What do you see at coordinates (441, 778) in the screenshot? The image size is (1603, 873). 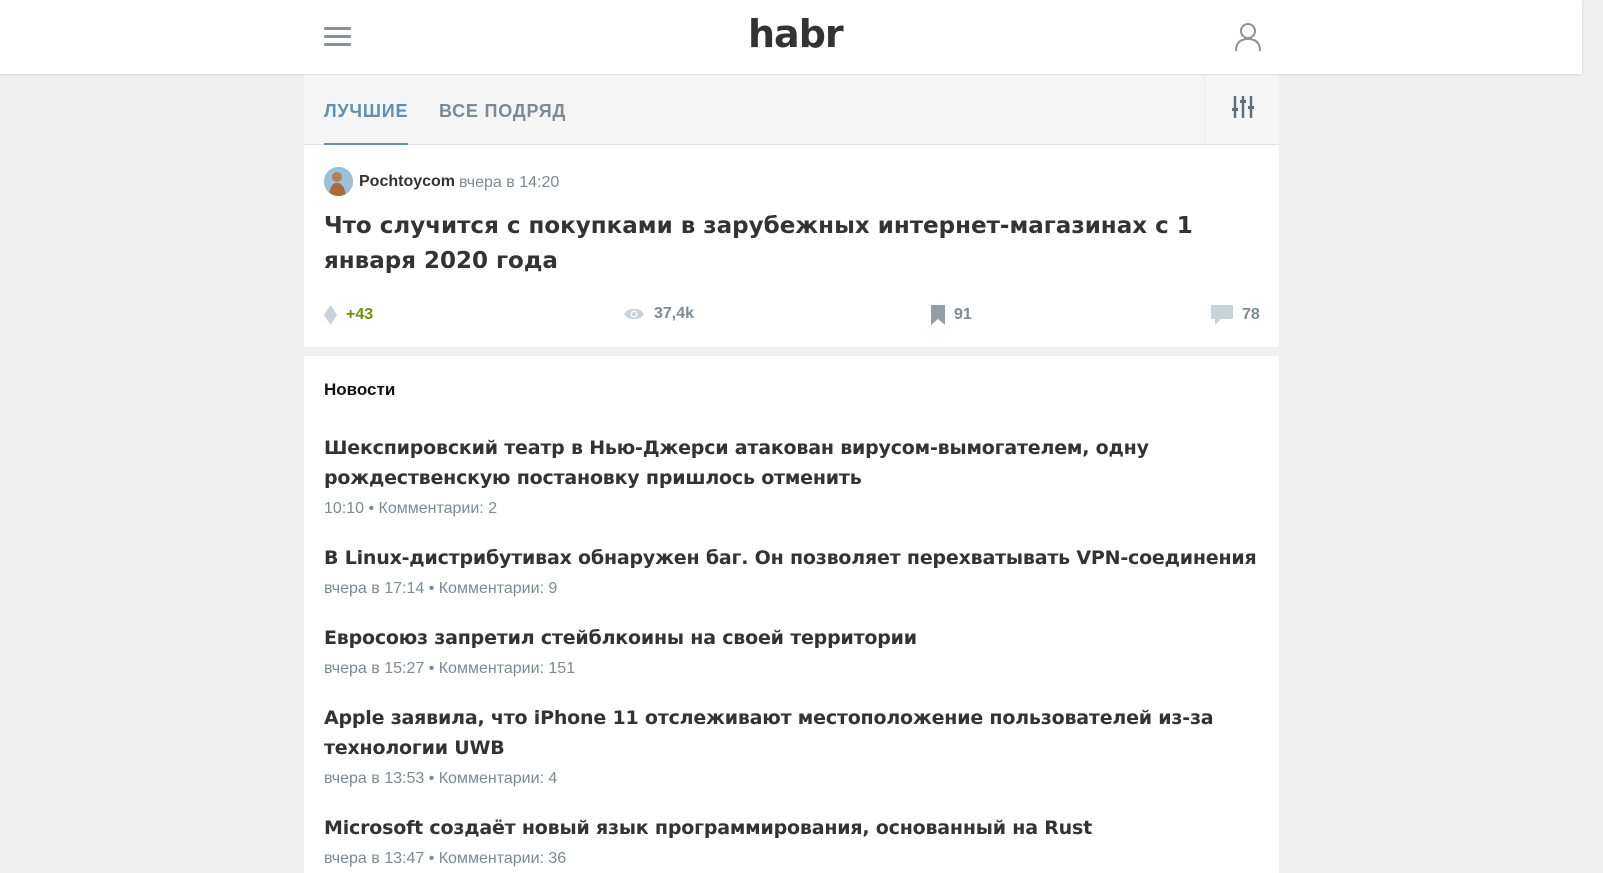 I see `news-meta: вчера в 13:53 • Комментарии: 4` at bounding box center [441, 778].